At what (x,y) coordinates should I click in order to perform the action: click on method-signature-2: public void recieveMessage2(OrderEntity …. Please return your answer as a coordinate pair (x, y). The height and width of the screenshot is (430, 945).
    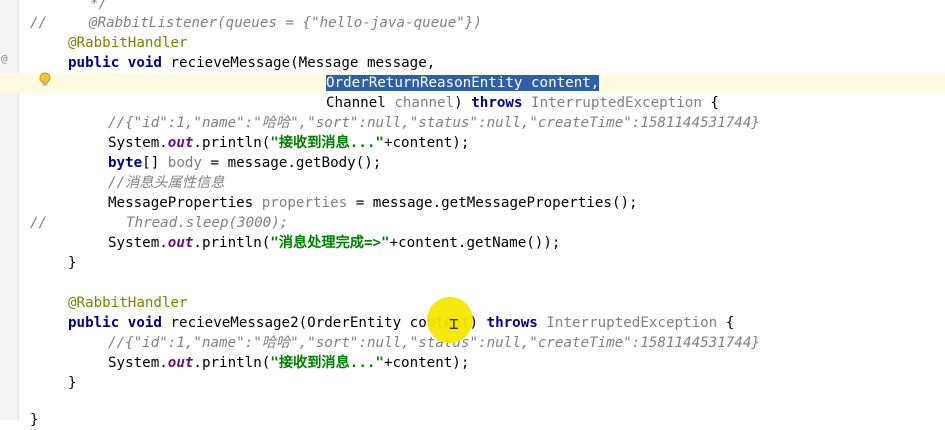
    Looking at the image, I should click on (401, 323).